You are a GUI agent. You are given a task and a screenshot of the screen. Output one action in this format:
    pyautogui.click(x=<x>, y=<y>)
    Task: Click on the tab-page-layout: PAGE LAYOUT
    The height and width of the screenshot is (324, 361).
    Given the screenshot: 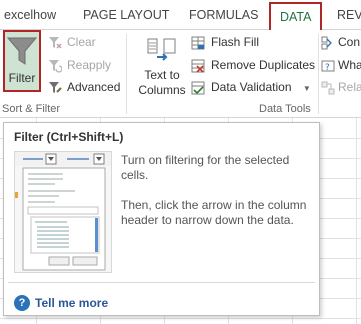 What is the action you would take?
    pyautogui.click(x=126, y=16)
    